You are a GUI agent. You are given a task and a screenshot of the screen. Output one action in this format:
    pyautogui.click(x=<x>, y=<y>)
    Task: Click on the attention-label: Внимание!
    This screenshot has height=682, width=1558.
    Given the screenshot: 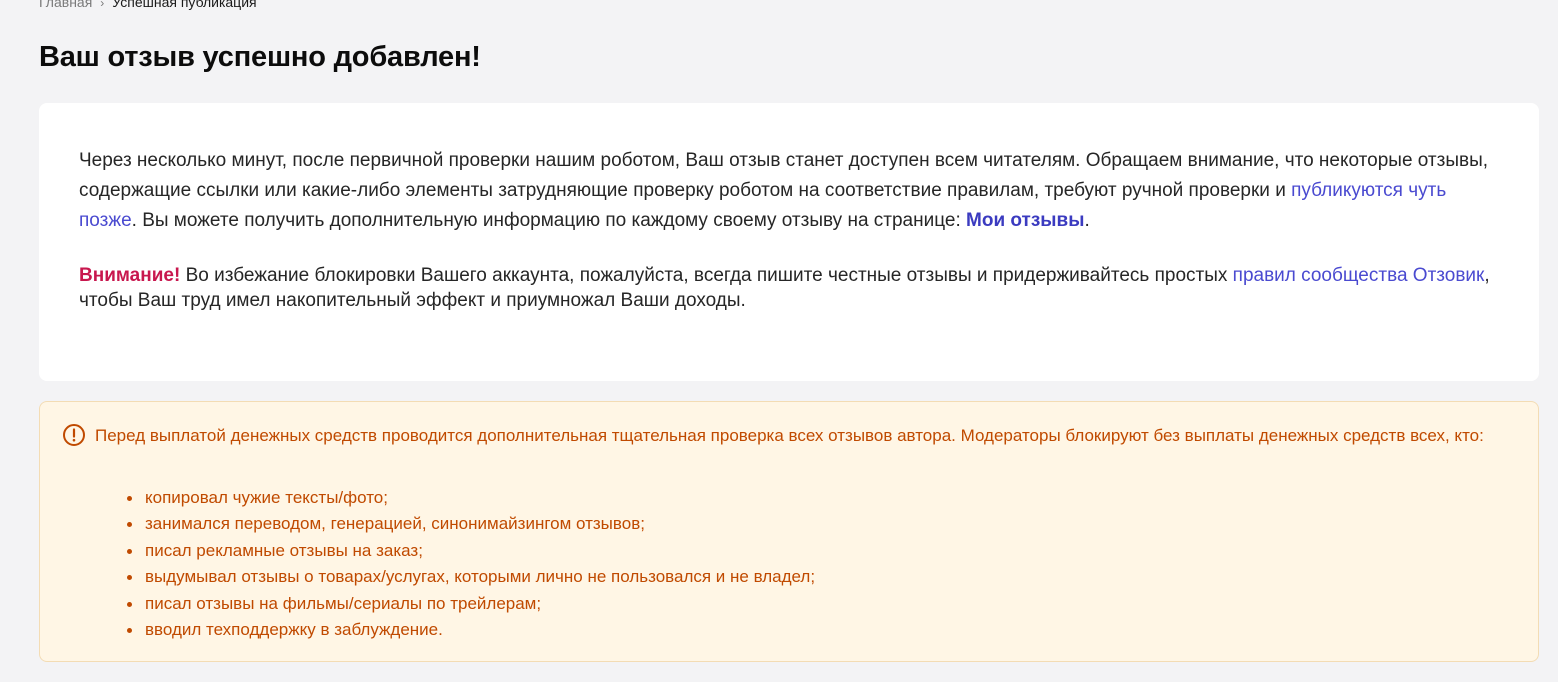 What is the action you would take?
    pyautogui.click(x=130, y=275)
    